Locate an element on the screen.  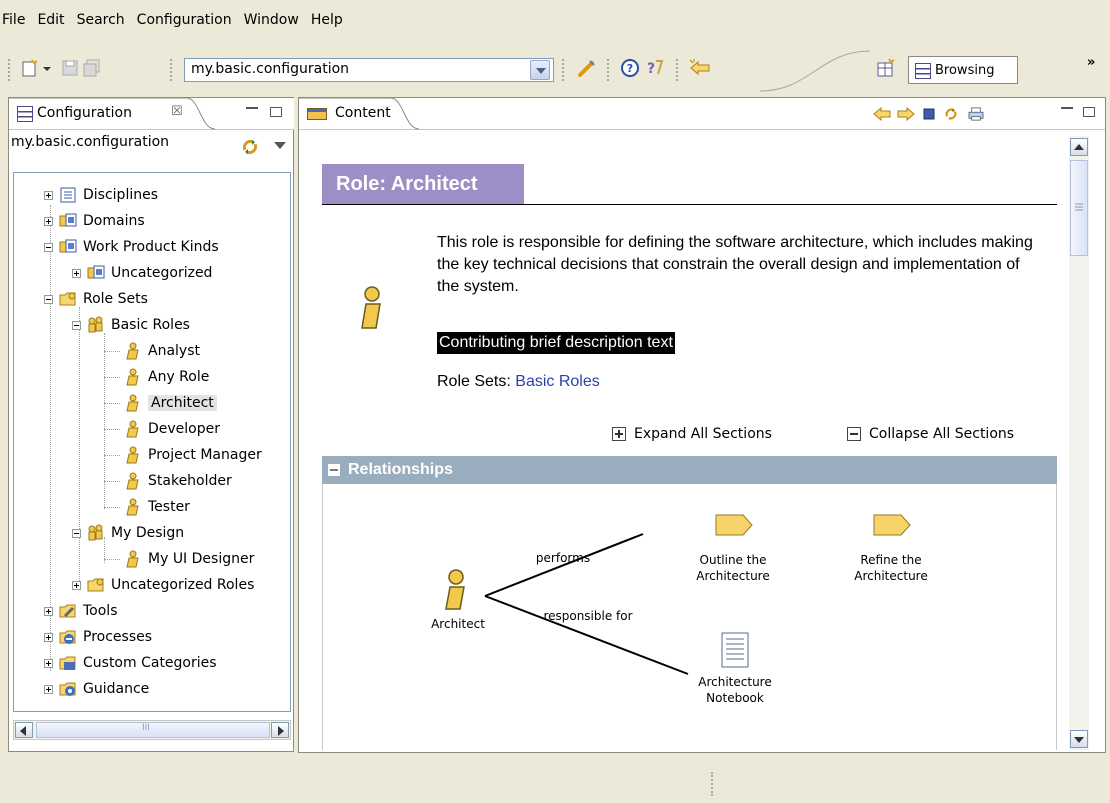
role-set-icon is located at coordinates (95, 324).